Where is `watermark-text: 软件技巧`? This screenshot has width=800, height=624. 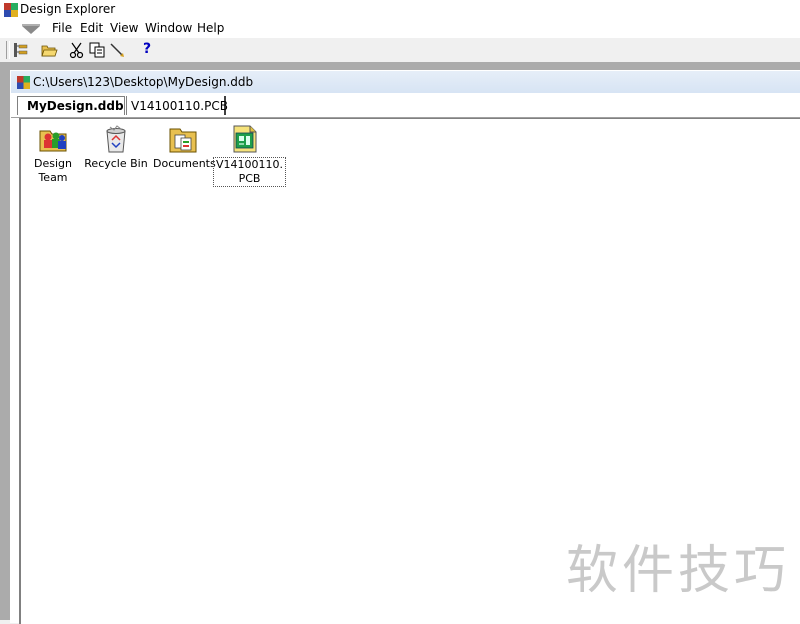
watermark-text: 软件技巧 is located at coordinates (678, 571).